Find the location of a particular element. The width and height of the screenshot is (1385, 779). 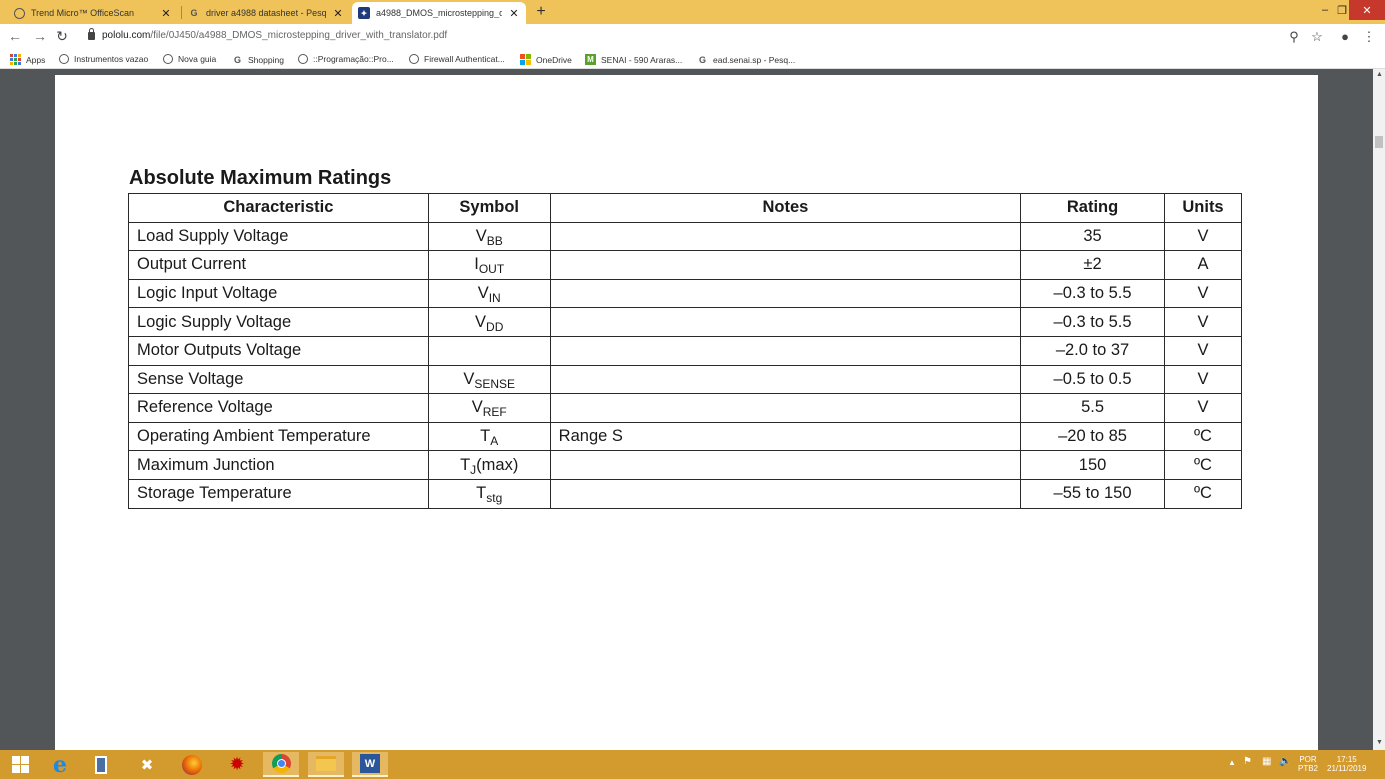

chrome-icon is located at coordinates (281, 764).